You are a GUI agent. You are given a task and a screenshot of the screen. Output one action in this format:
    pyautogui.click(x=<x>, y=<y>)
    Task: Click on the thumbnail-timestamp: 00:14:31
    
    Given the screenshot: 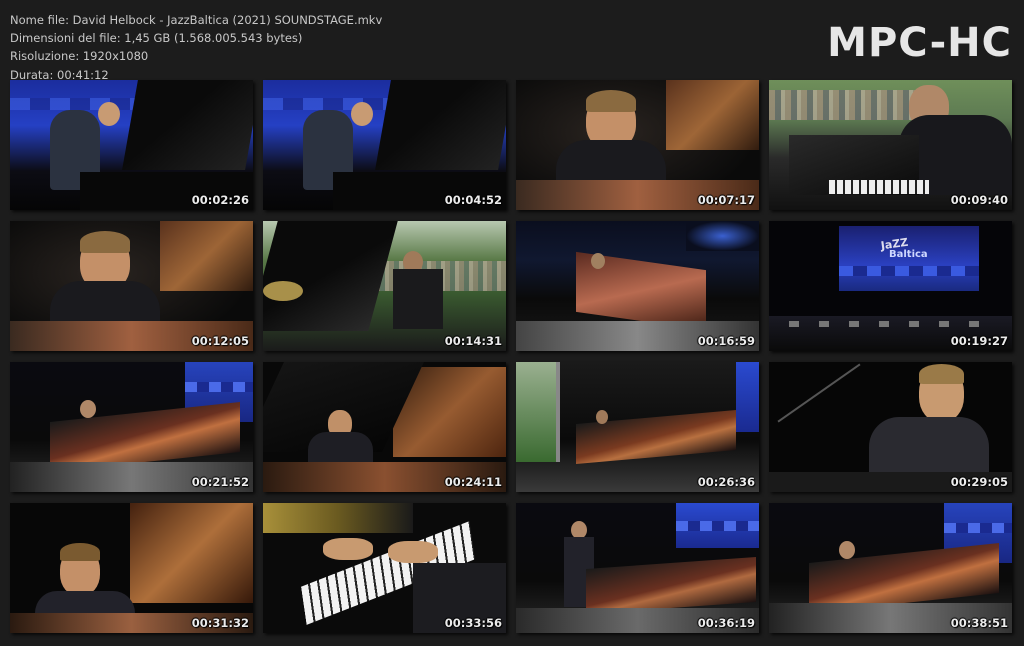 What is the action you would take?
    pyautogui.click(x=473, y=341)
    